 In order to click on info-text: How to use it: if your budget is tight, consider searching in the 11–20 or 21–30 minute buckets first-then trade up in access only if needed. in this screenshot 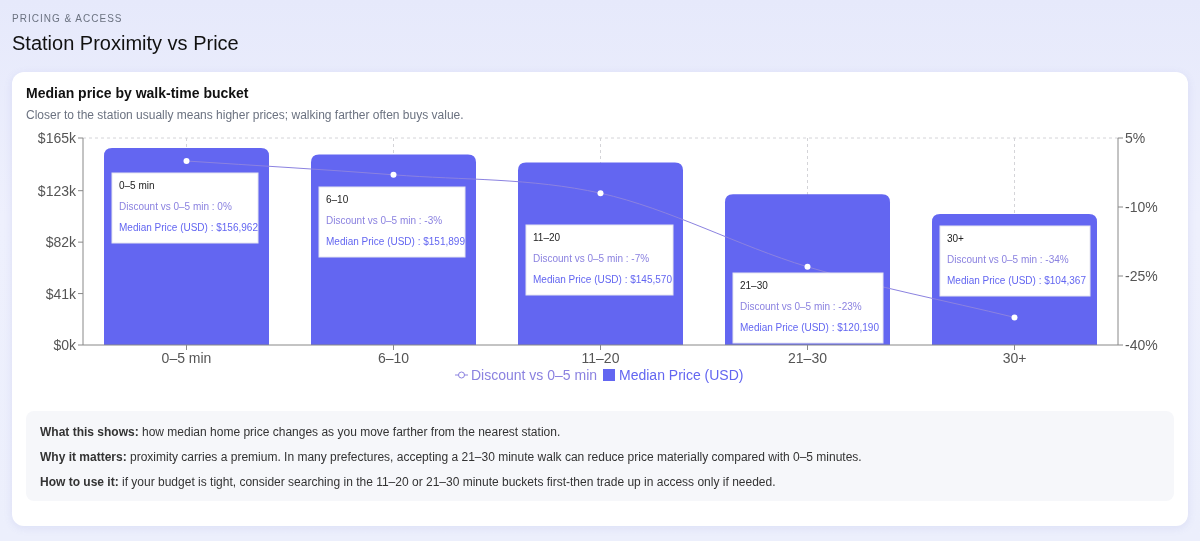, I will do `click(408, 482)`.